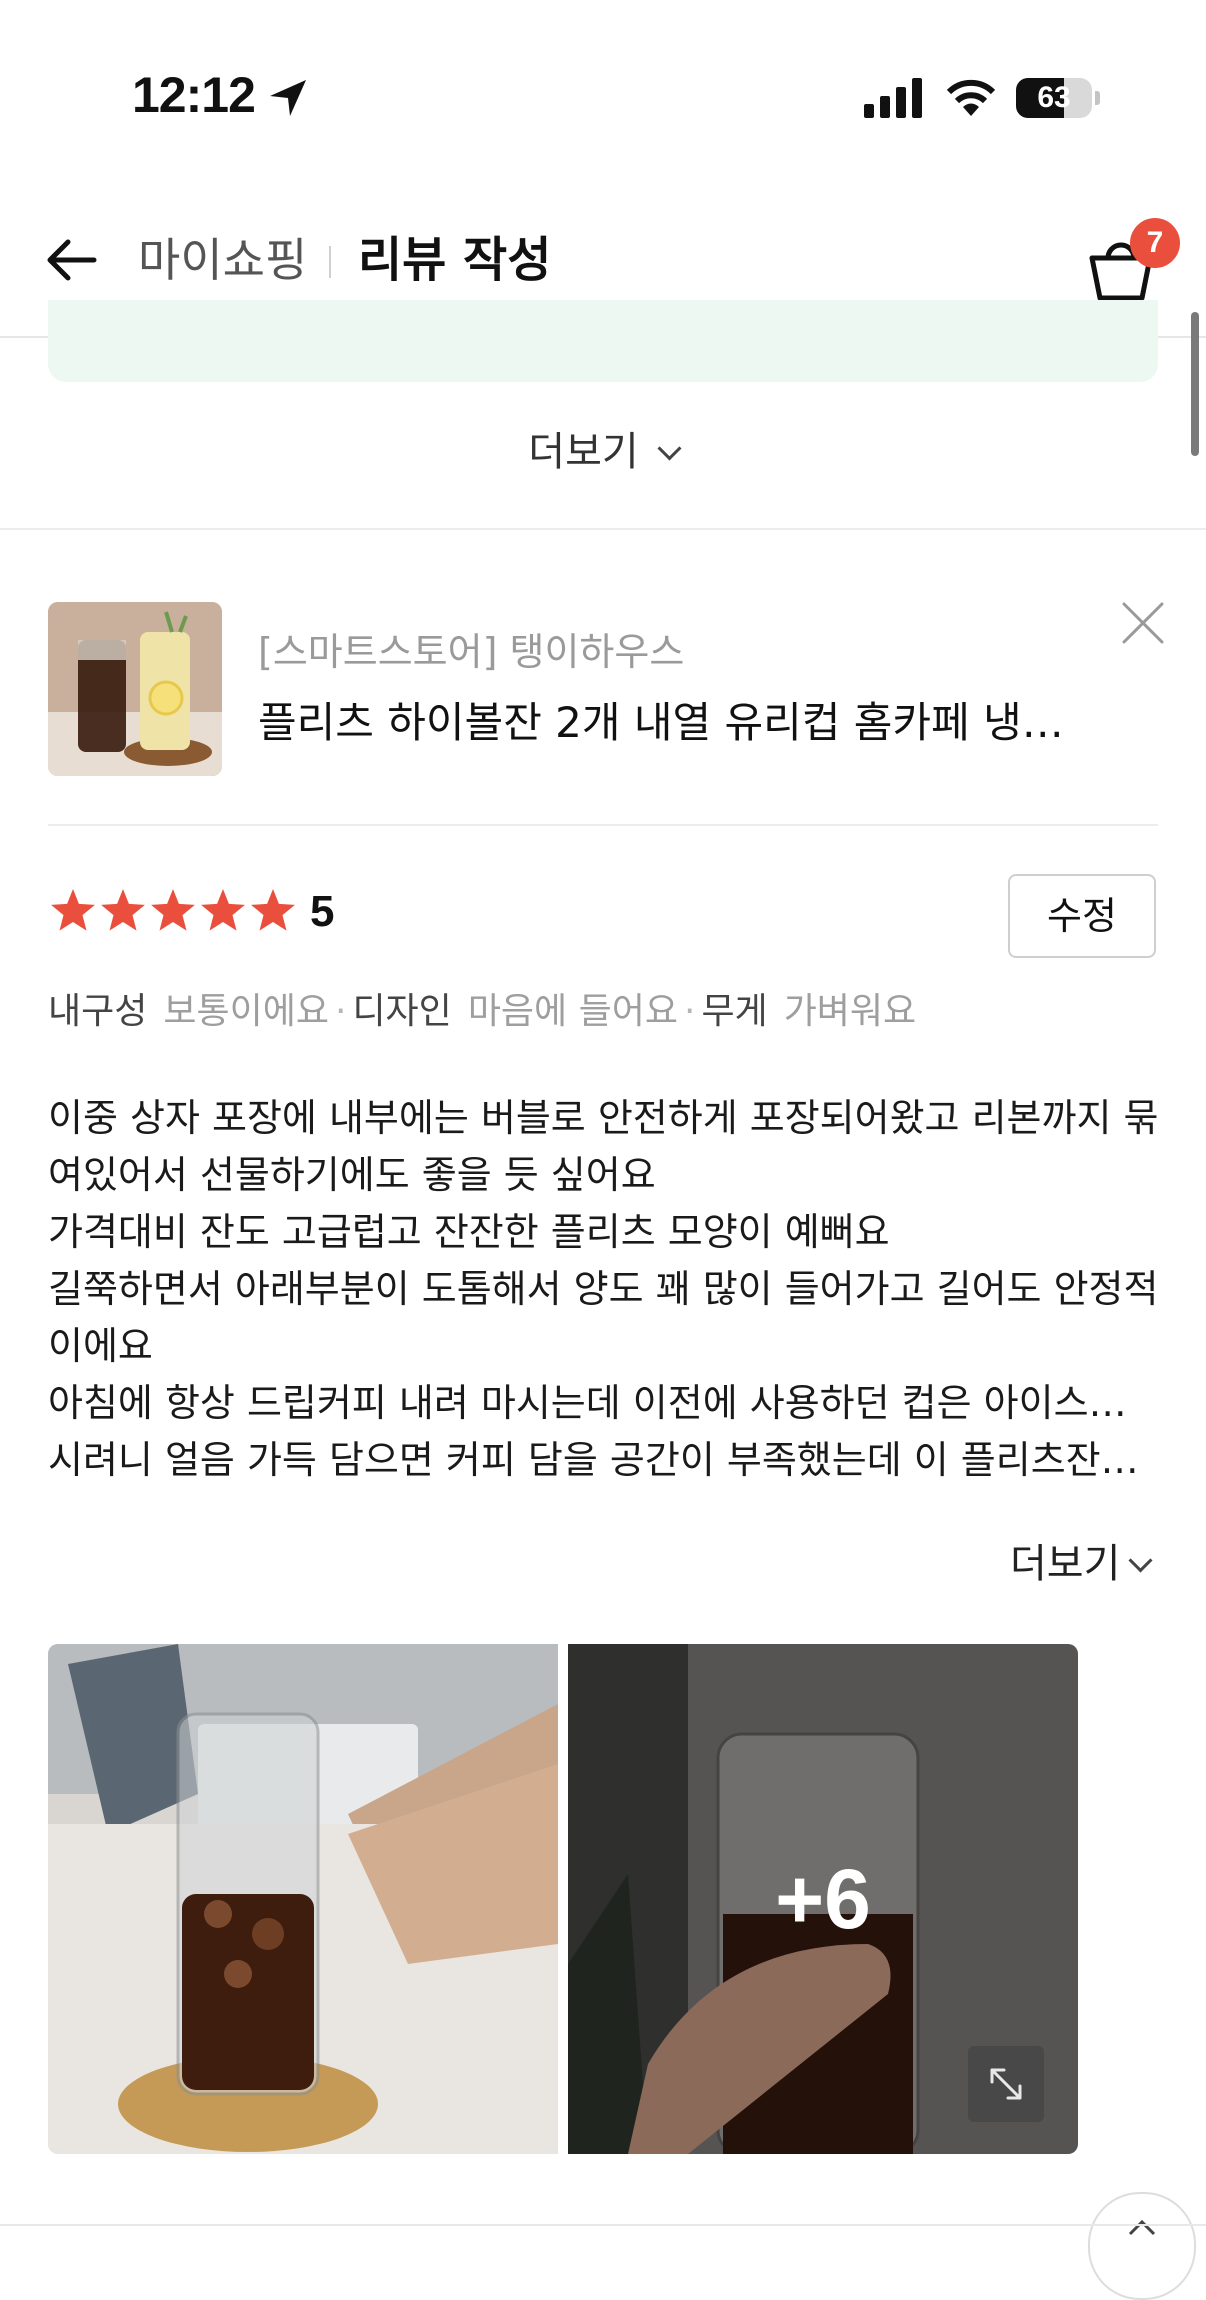  Describe the element at coordinates (604, 1403) in the screenshot. I see `review-line: 아침에 항상 드립커피 내려 마시는데 이전에 사용하던 컵은 아이스로 마` at that location.